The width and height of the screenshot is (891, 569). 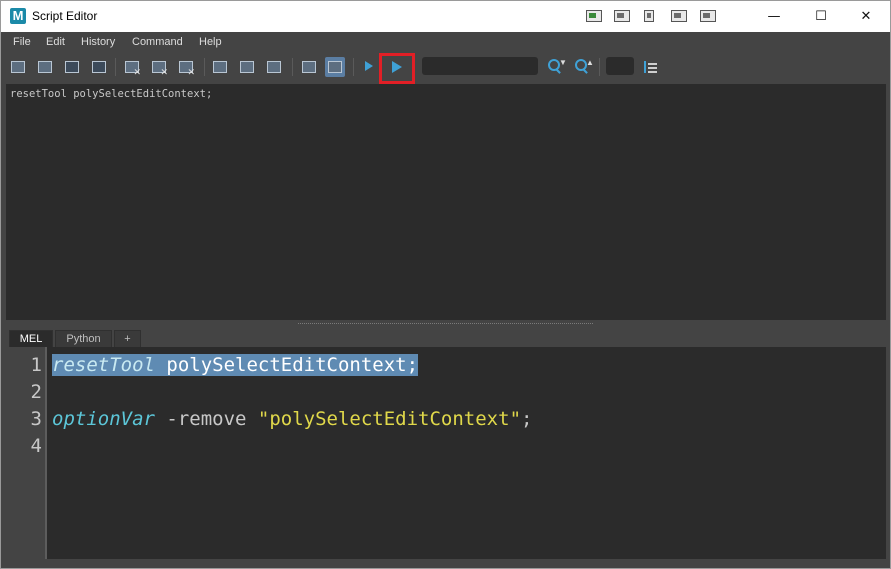 What do you see at coordinates (286, 365) in the screenshot?
I see `code-argument: polySelectEditContext;` at bounding box center [286, 365].